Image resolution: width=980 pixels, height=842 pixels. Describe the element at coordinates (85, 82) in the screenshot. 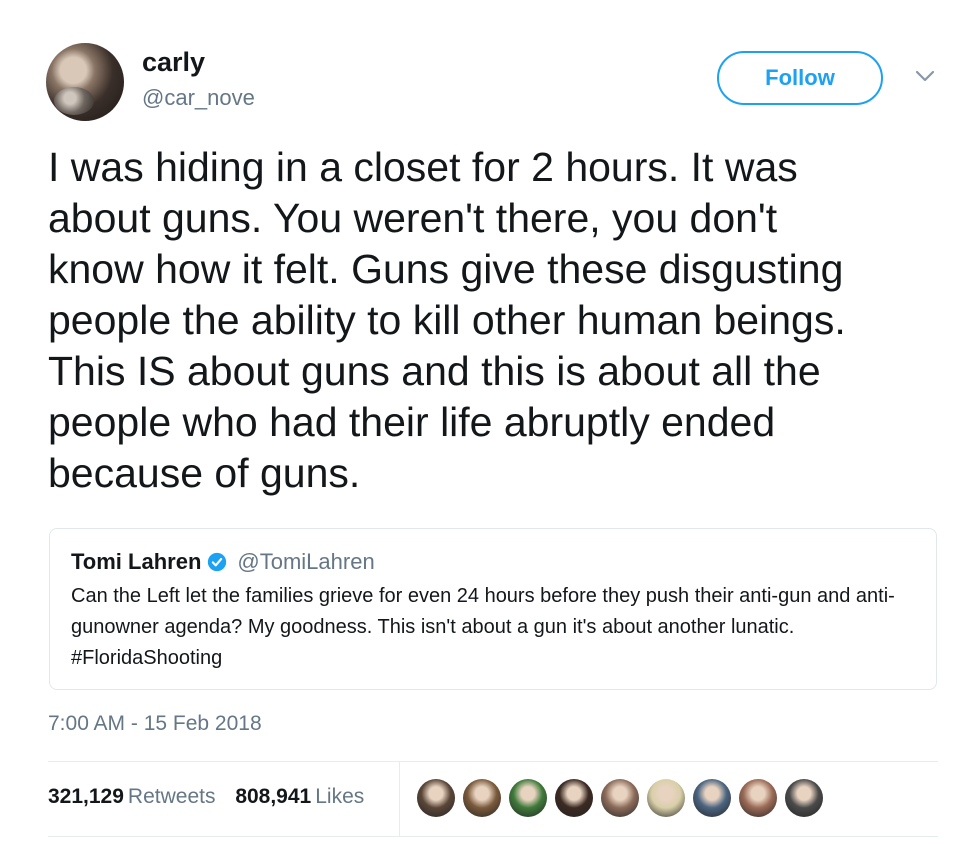

I see `author-avatar` at that location.